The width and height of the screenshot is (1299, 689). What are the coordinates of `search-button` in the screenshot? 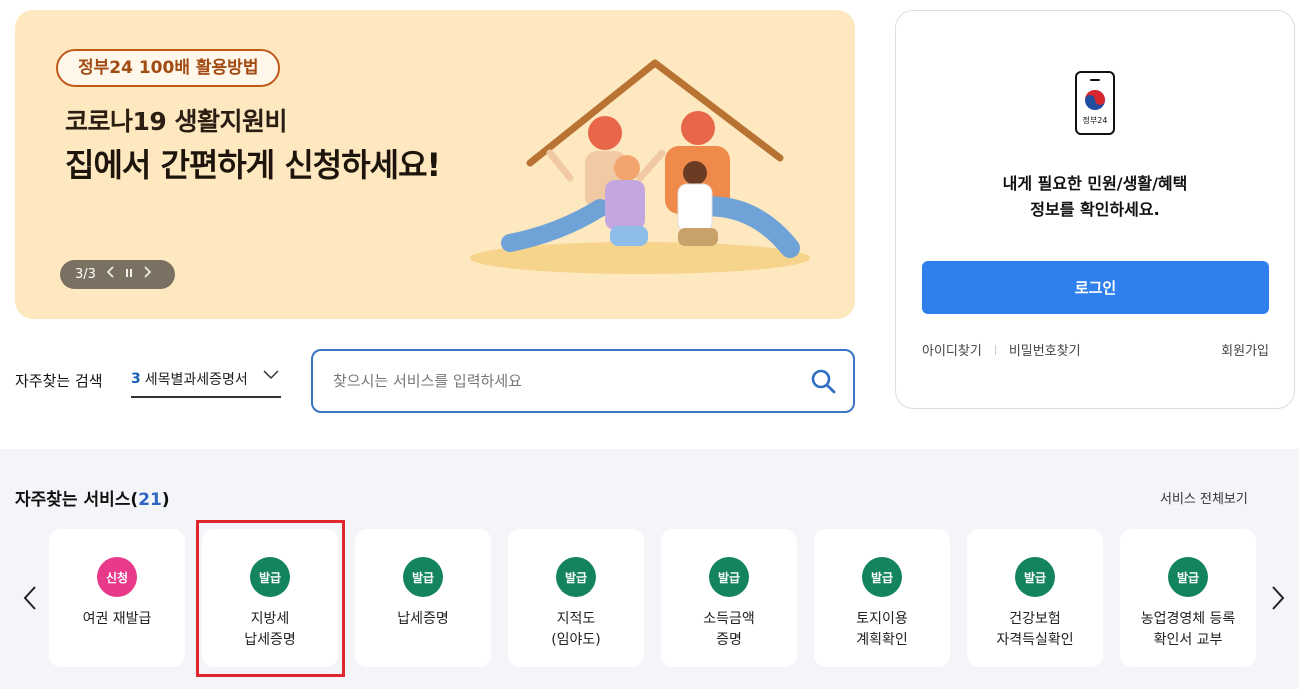 It's located at (823, 381).